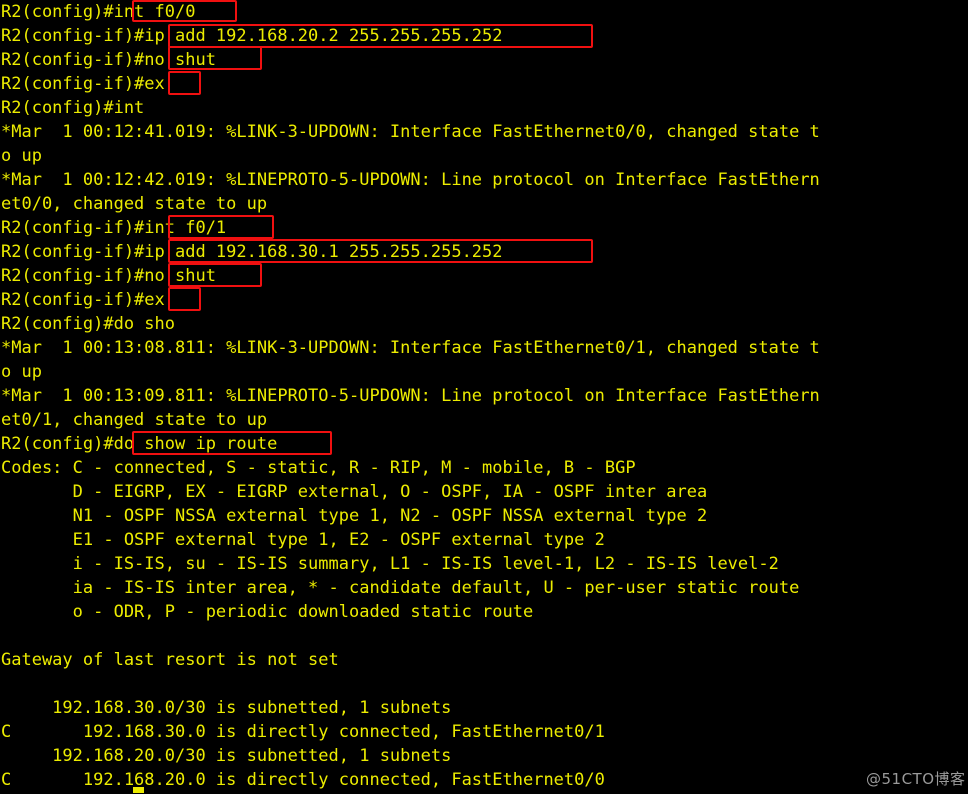 This screenshot has width=968, height=794. I want to click on terminal-line: R2(config)#do sho, so click(88, 324).